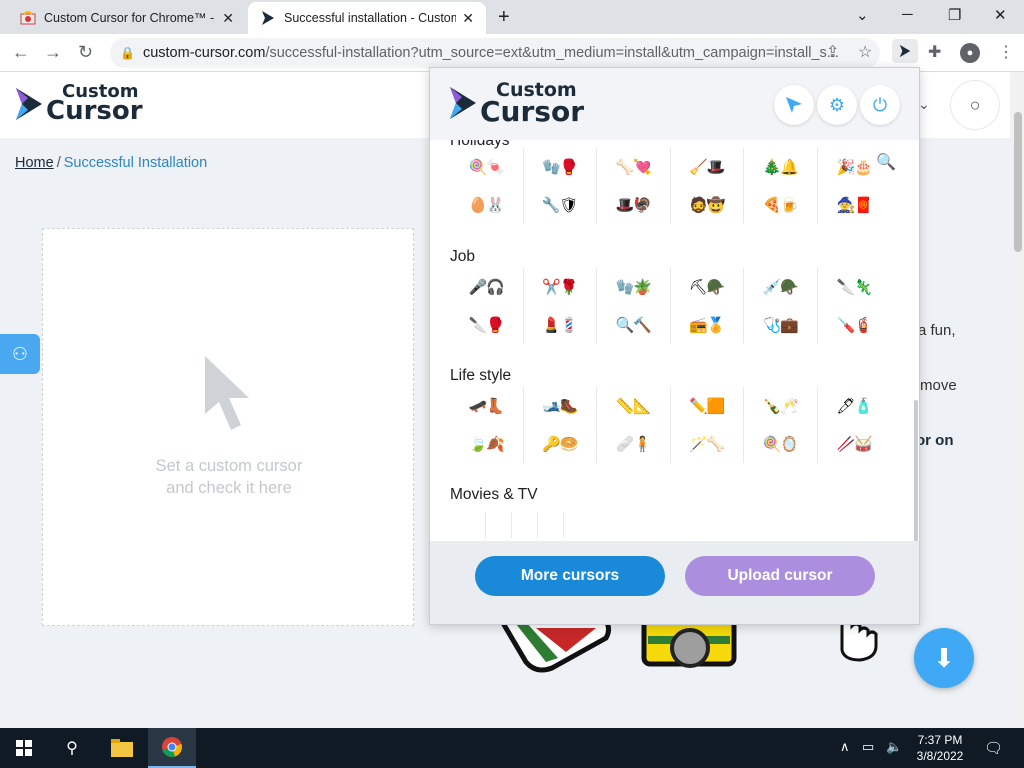 The width and height of the screenshot is (1024, 768). I want to click on site-logo: Custom Cursor, so click(78, 104).